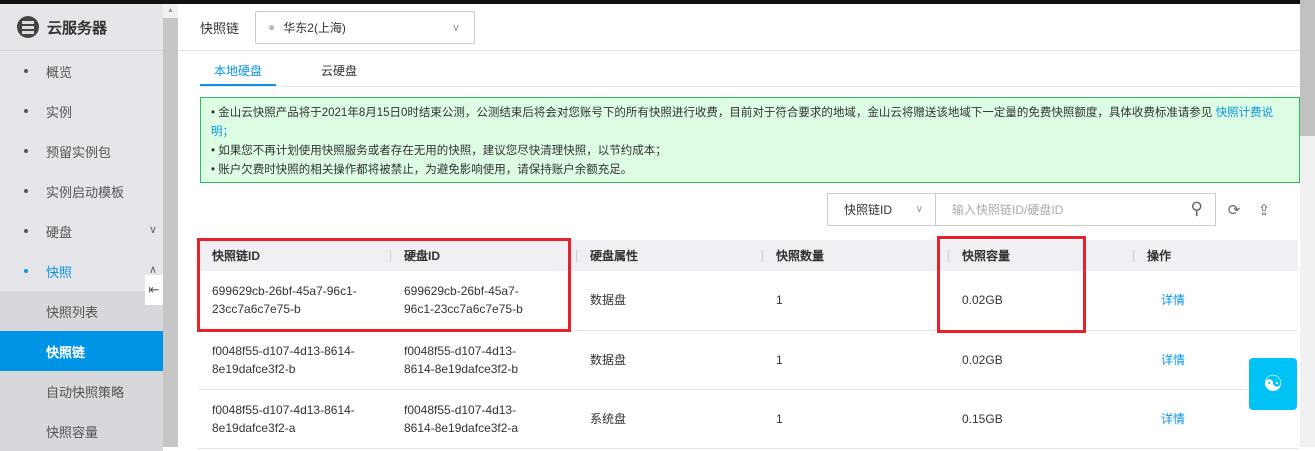 The height and width of the screenshot is (451, 1315). Describe the element at coordinates (81, 391) in the screenshot. I see `sidebar-subitem-auto-policy: 自动快照策略` at that location.